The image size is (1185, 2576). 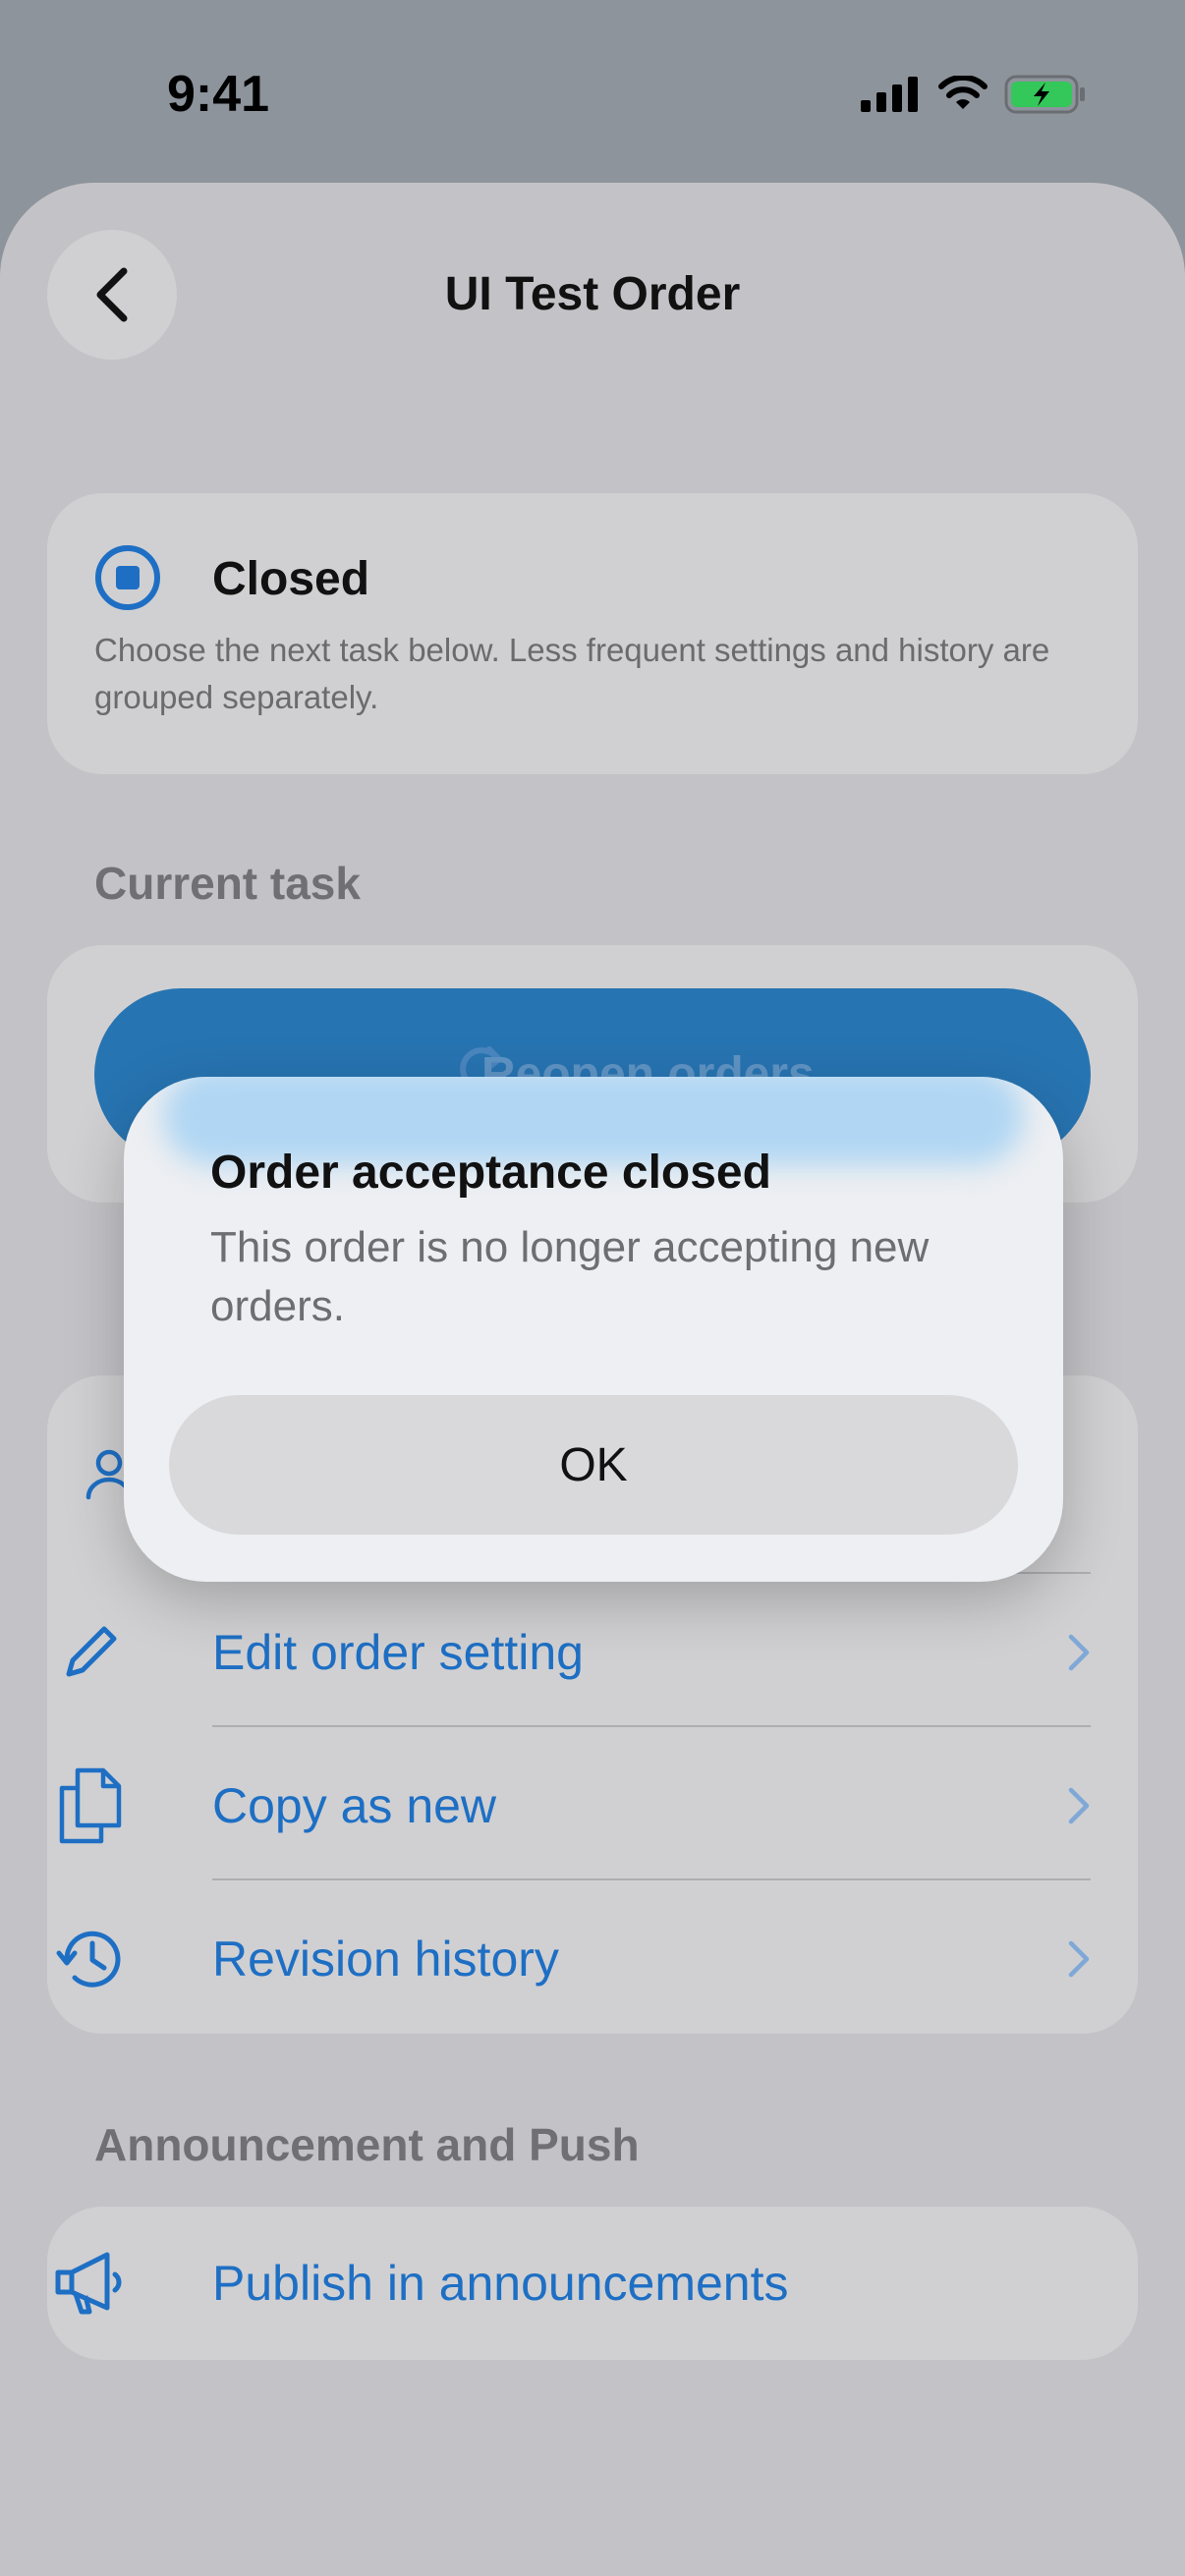 What do you see at coordinates (92, 1651) in the screenshot?
I see `pencil-icon` at bounding box center [92, 1651].